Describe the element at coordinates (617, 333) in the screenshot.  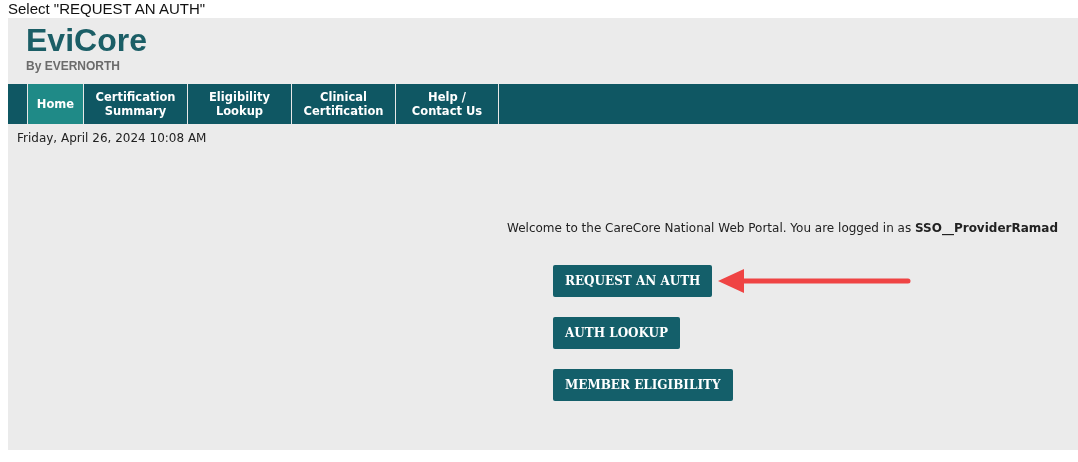
I see `action-button: AUTH LOOKUP` at that location.